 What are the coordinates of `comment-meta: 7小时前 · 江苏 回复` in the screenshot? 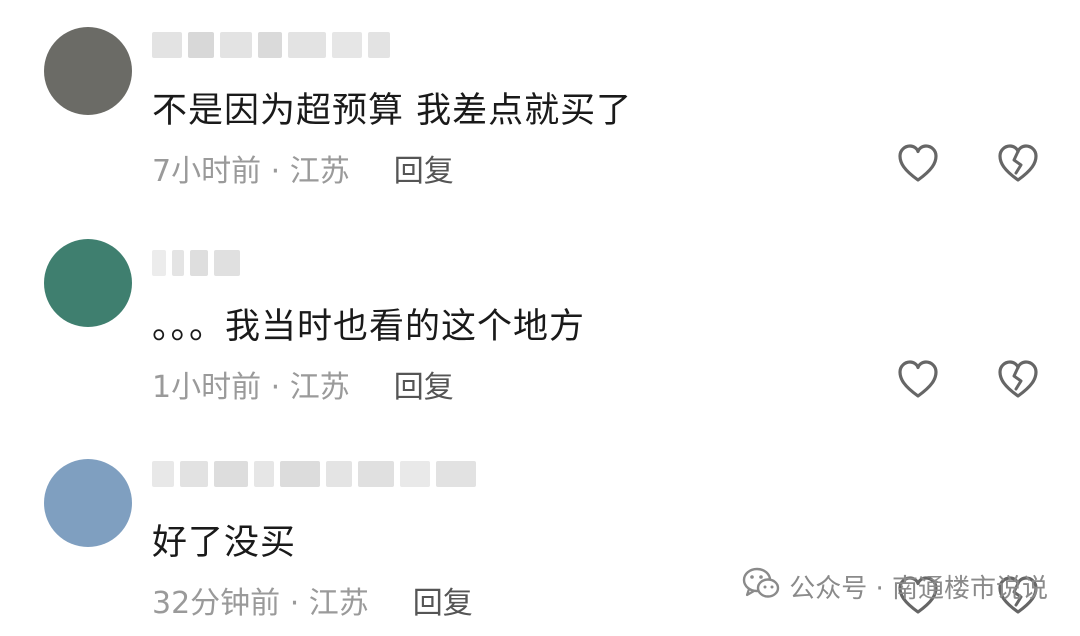 It's located at (303, 168).